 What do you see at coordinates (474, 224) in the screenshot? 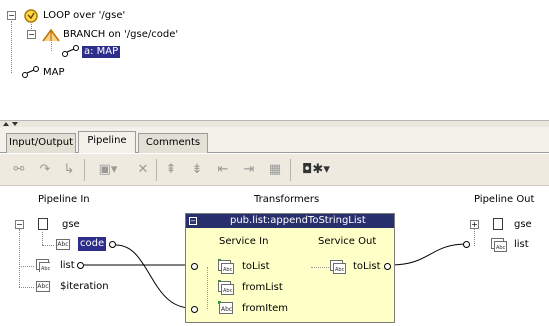
I see `expand-toggle: +` at bounding box center [474, 224].